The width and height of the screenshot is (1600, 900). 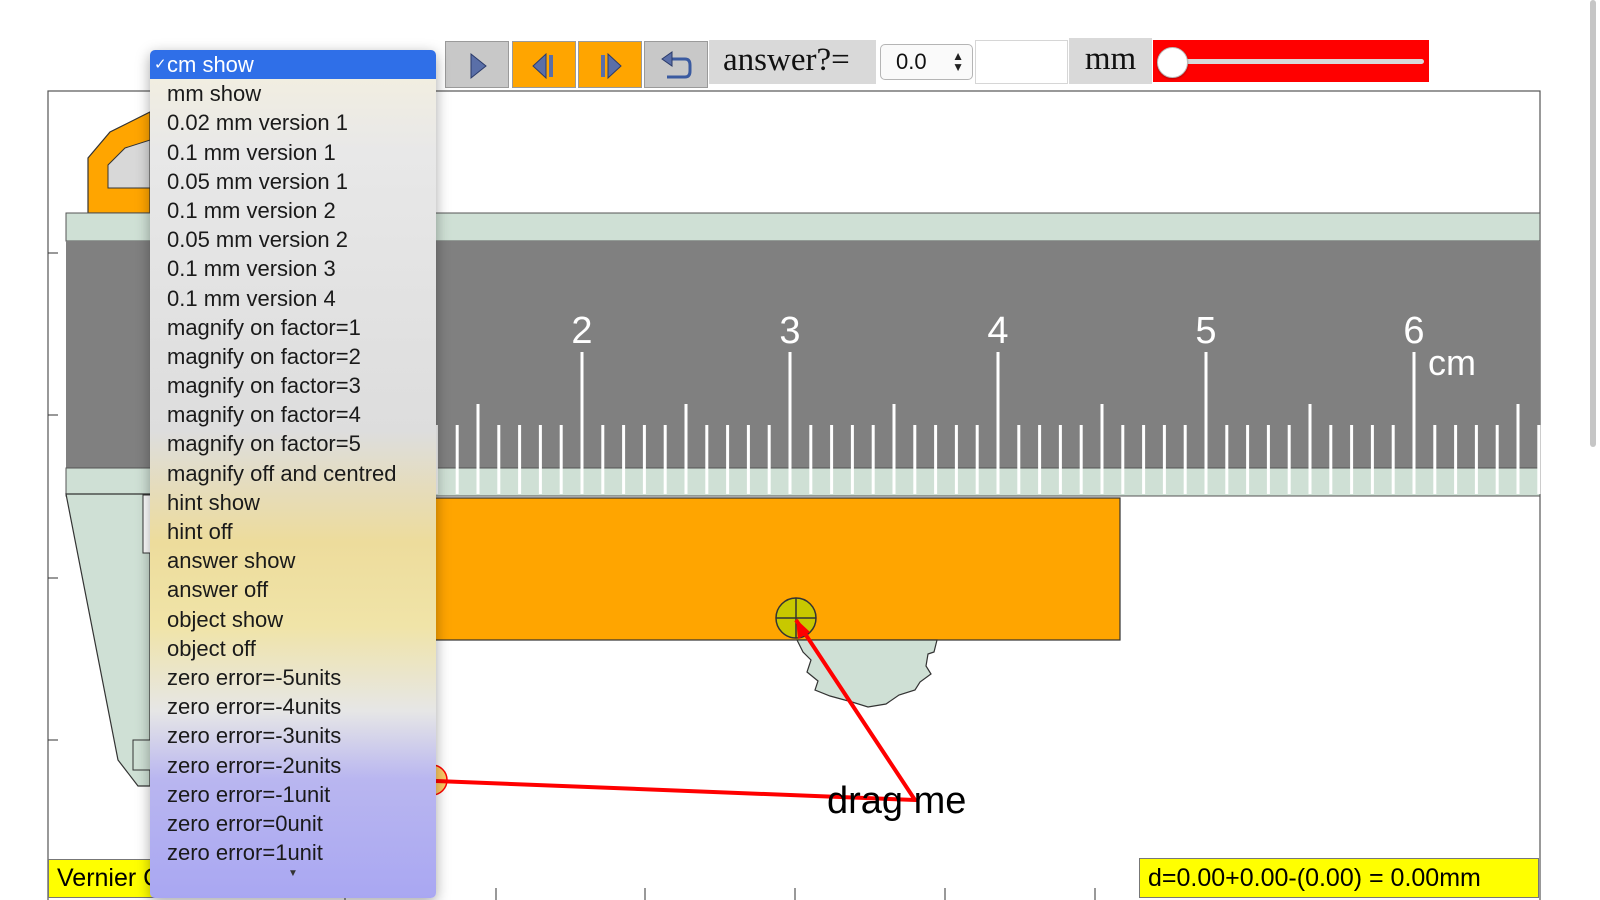 I want to click on dropdown-item-label: mm show, so click(x=214, y=94).